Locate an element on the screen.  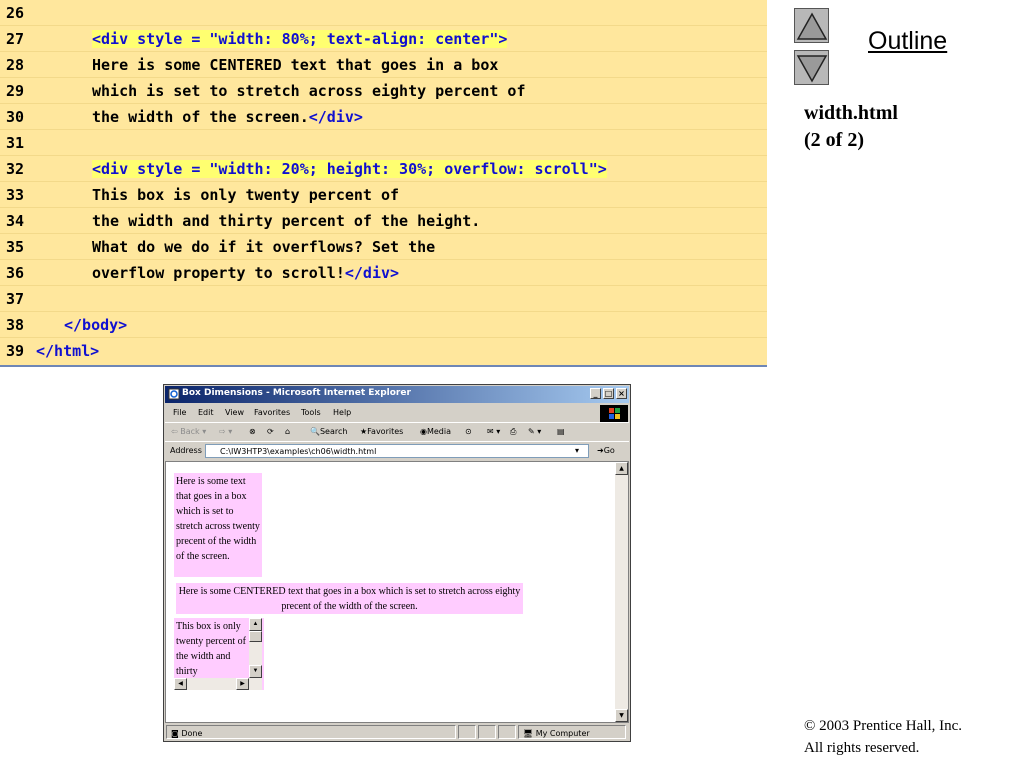
status-text: ◙ Done is located at coordinates (187, 733).